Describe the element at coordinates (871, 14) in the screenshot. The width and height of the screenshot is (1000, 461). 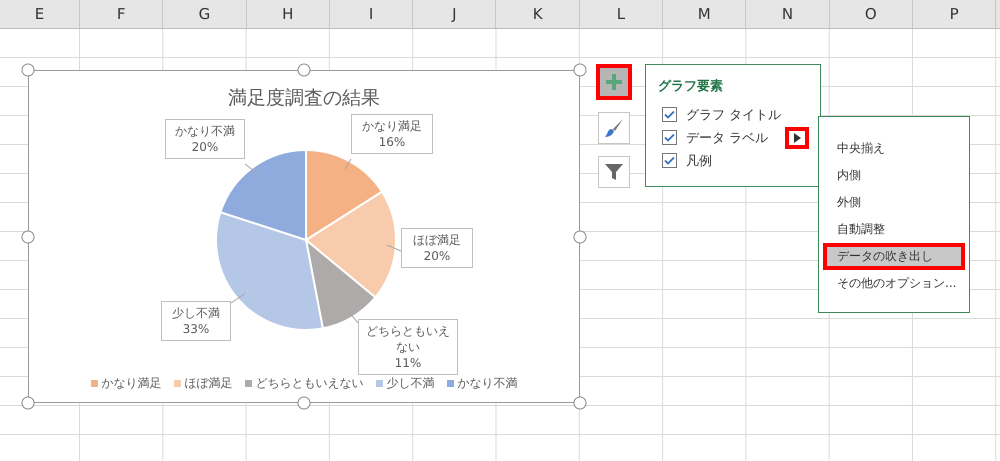
I see `column-header: O` at that location.